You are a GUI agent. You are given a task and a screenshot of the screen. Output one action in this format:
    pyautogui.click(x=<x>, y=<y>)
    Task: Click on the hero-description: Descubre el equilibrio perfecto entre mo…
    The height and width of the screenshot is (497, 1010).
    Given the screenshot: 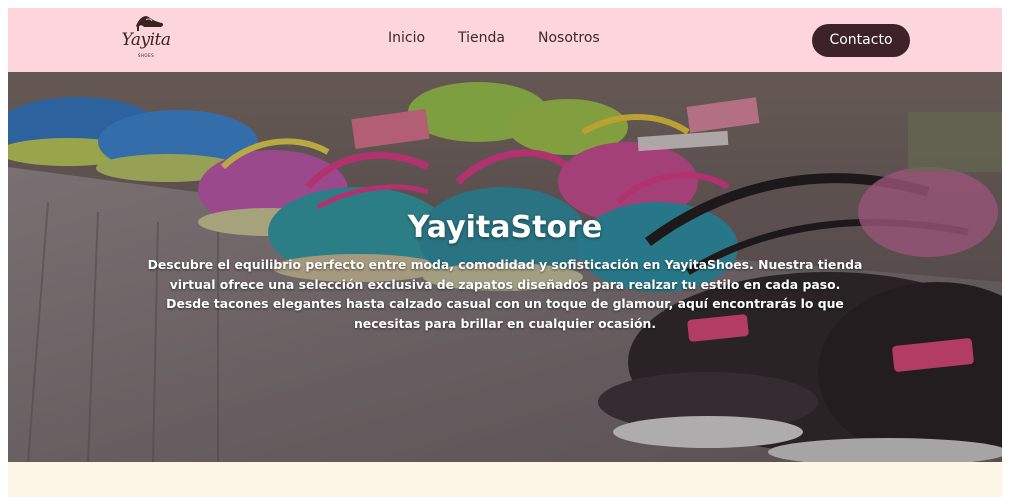 What is the action you would take?
    pyautogui.click(x=505, y=294)
    